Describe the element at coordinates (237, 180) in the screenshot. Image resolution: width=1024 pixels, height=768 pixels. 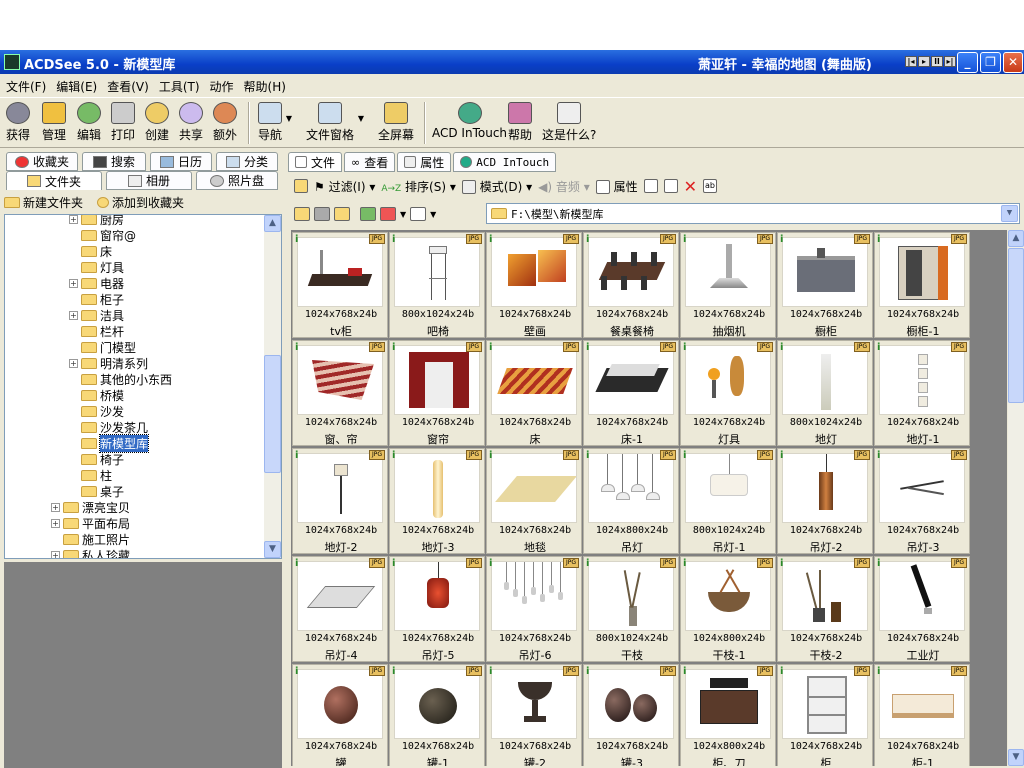
I see `tab-photo-disc: 照片盘` at that location.